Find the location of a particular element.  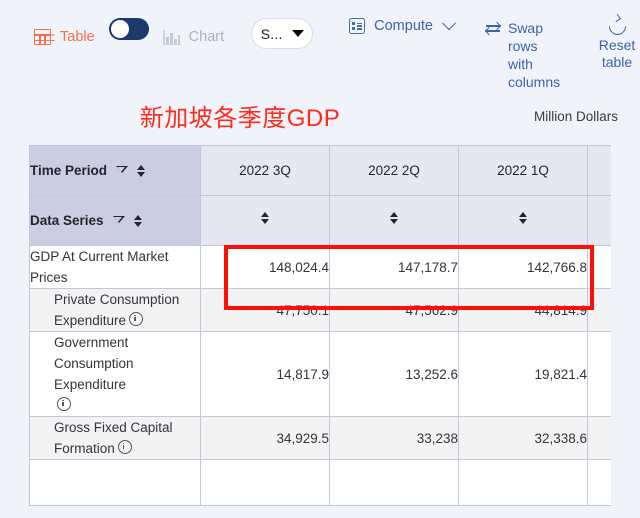

row-label-text: Private Consumption Expenditure is located at coordinates (117, 310).